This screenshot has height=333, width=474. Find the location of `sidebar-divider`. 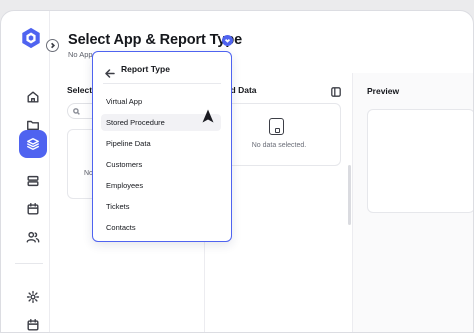

sidebar-divider is located at coordinates (29, 263).